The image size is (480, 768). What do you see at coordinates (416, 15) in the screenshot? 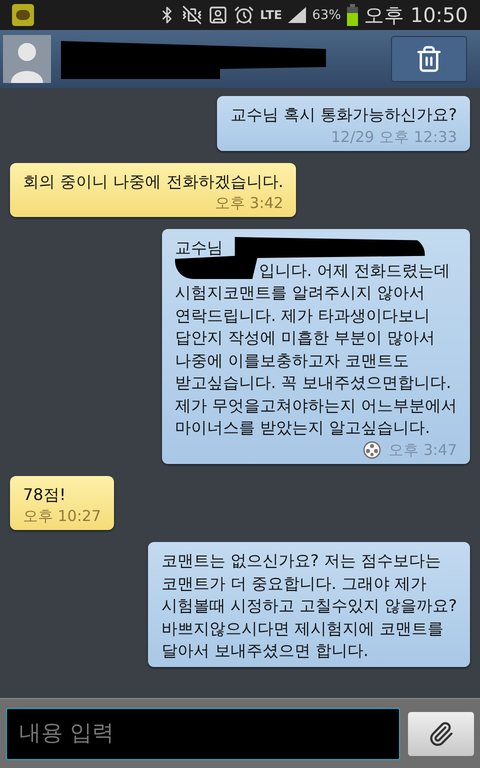
I see `clock-time: 오후 10:50` at bounding box center [416, 15].